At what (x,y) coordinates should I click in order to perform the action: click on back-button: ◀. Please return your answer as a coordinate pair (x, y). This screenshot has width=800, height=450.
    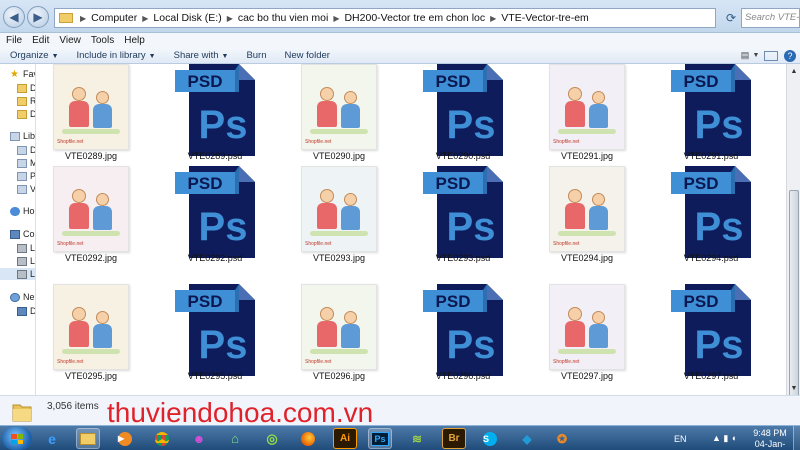
    Looking at the image, I should click on (14, 17).